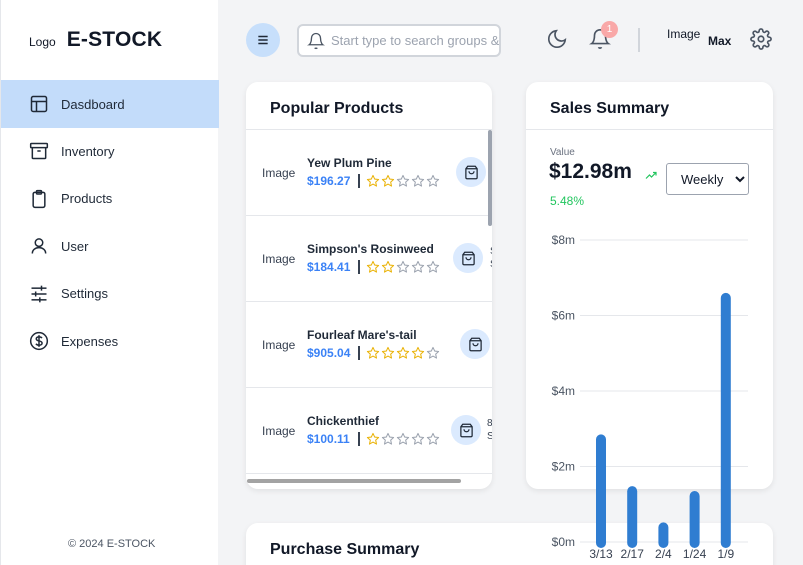  Describe the element at coordinates (725, 554) in the screenshot. I see `x-tick-label: 1/9` at that location.